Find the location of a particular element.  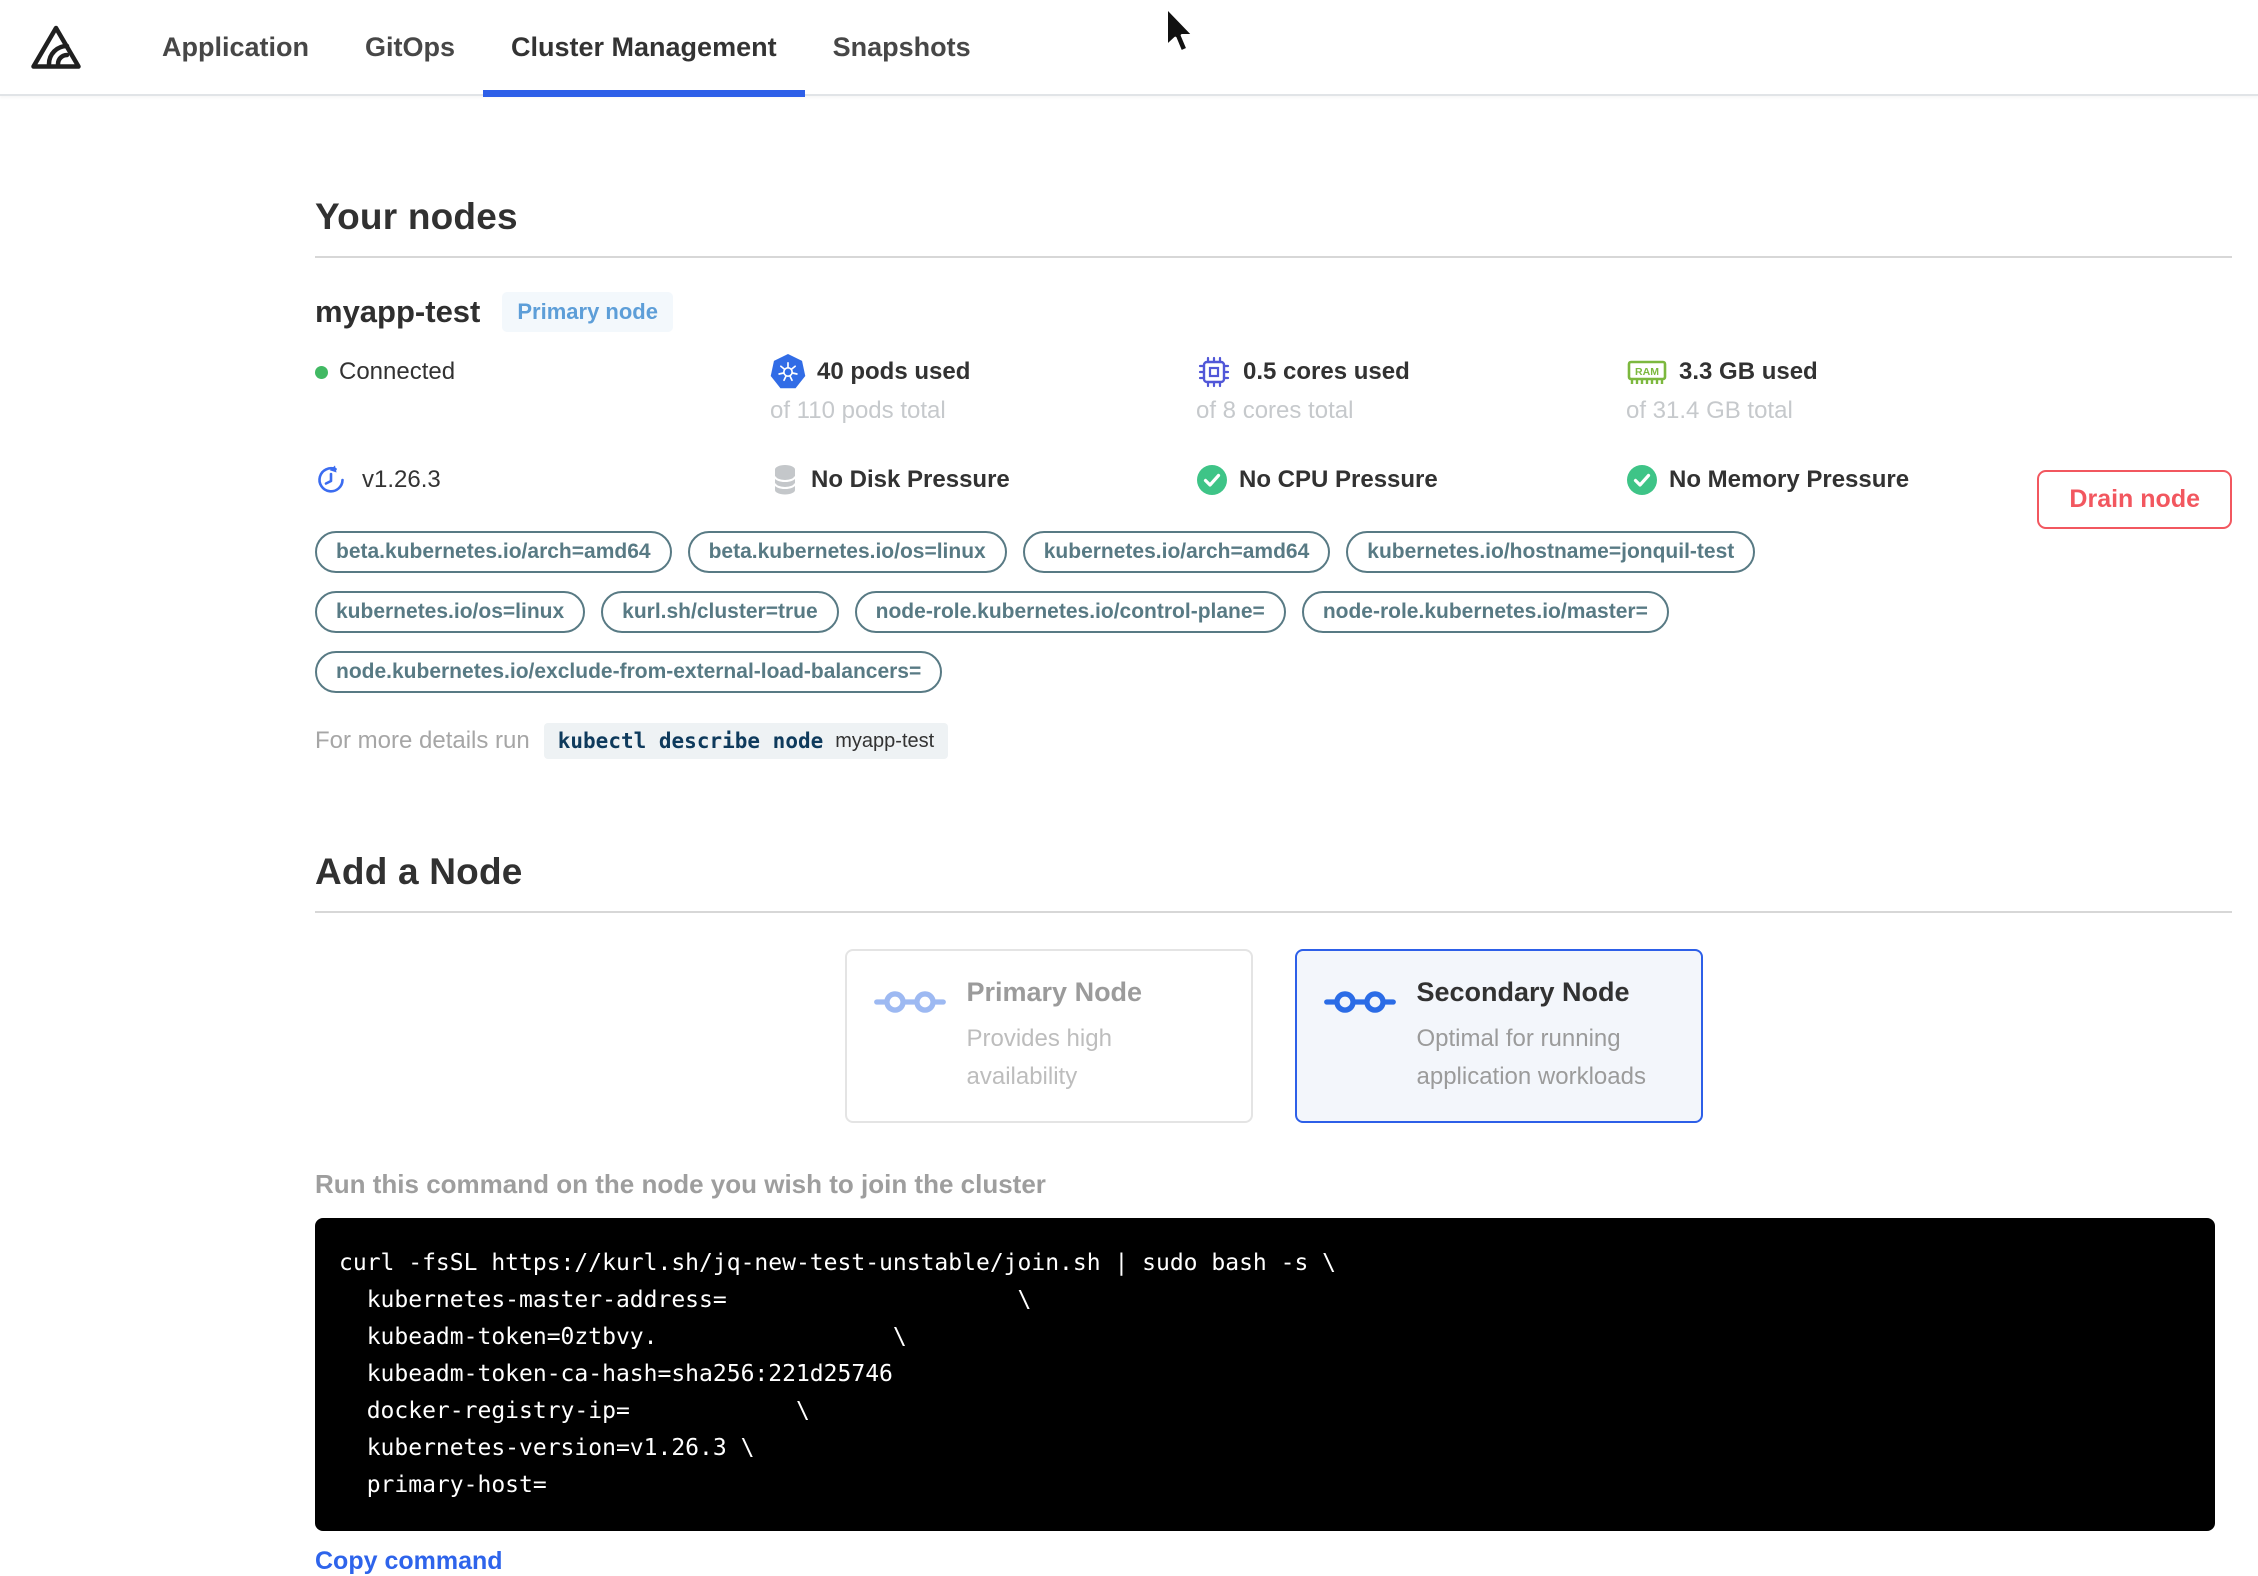

secondary-node-option-title: Secondary Node is located at coordinates (1523, 992).